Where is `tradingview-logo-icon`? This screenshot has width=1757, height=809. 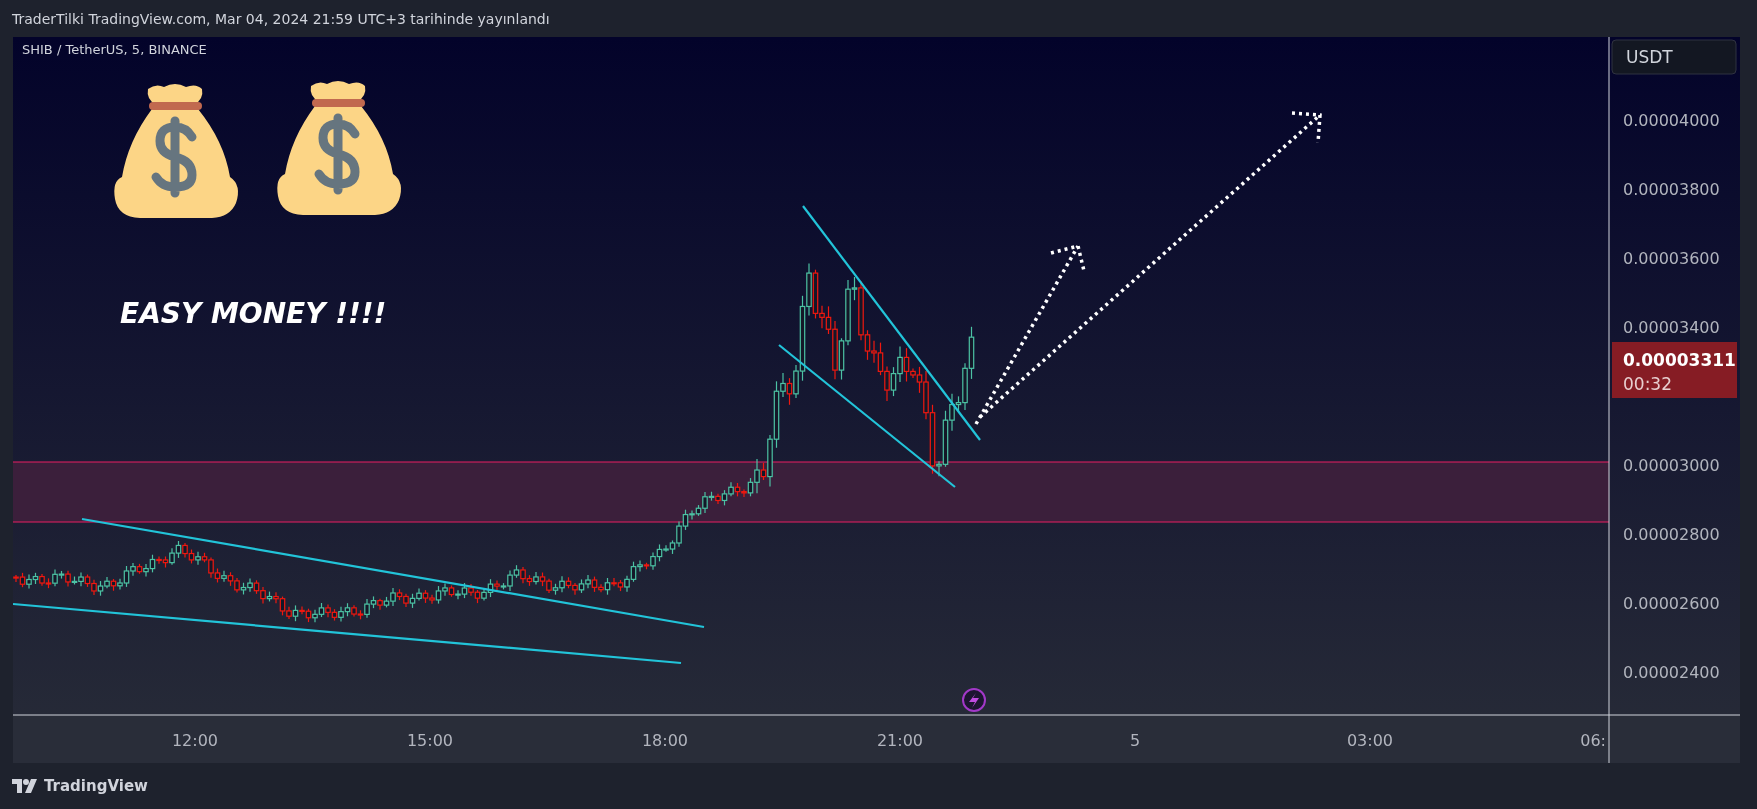
tradingview-logo-icon is located at coordinates (25, 786).